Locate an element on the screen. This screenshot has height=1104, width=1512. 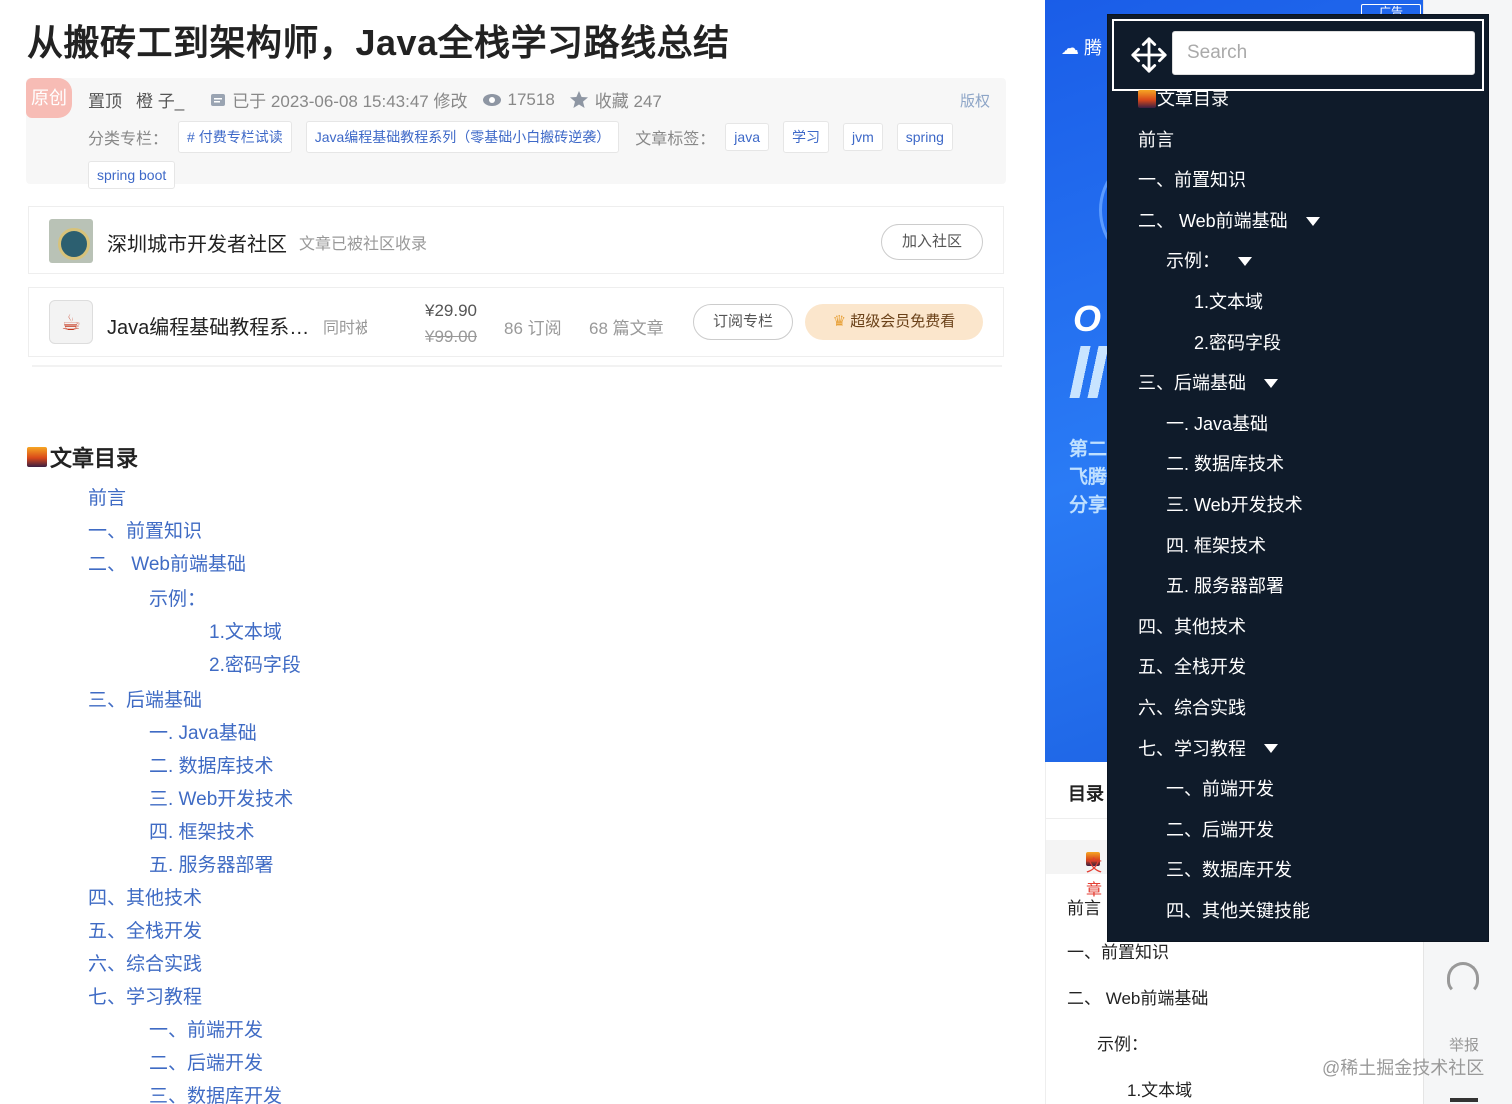
popup-toc-item: 四、其他关键技能 is located at coordinates (1229, 911).